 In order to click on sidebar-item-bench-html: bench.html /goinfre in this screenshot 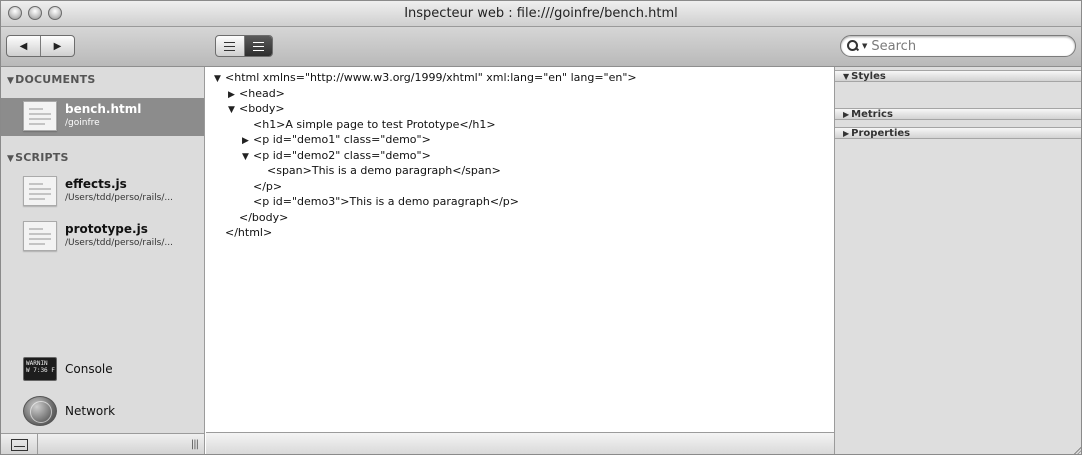, I will do `click(102, 117)`.